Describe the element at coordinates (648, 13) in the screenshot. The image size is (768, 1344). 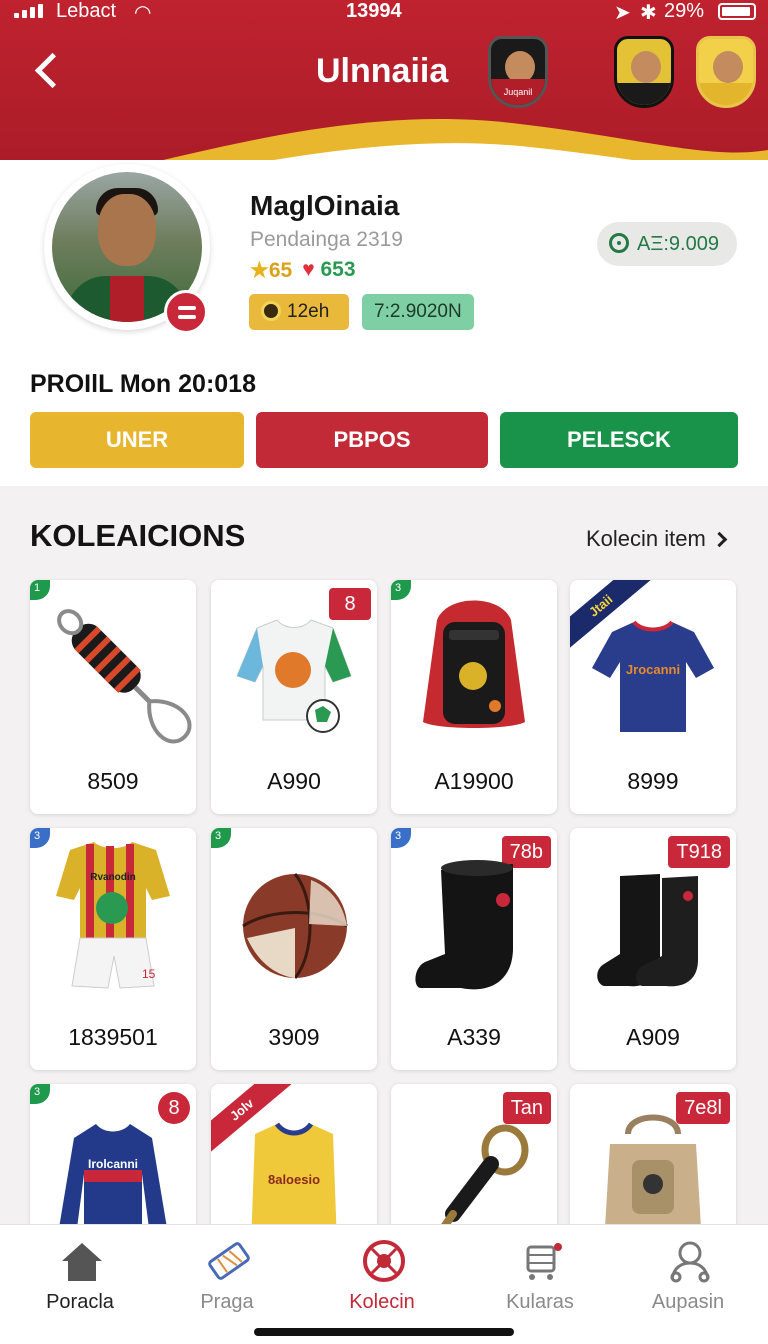
I see `bluetooth-icon: ✱` at that location.